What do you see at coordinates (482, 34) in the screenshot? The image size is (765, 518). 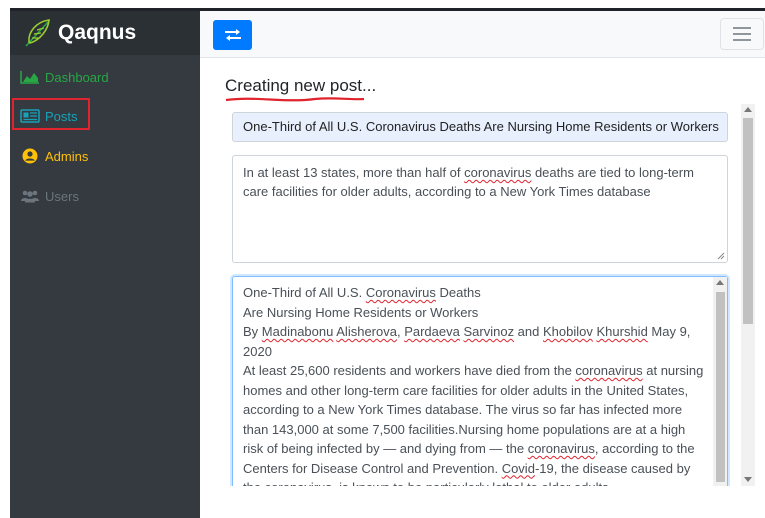 I see `top-navbar` at bounding box center [482, 34].